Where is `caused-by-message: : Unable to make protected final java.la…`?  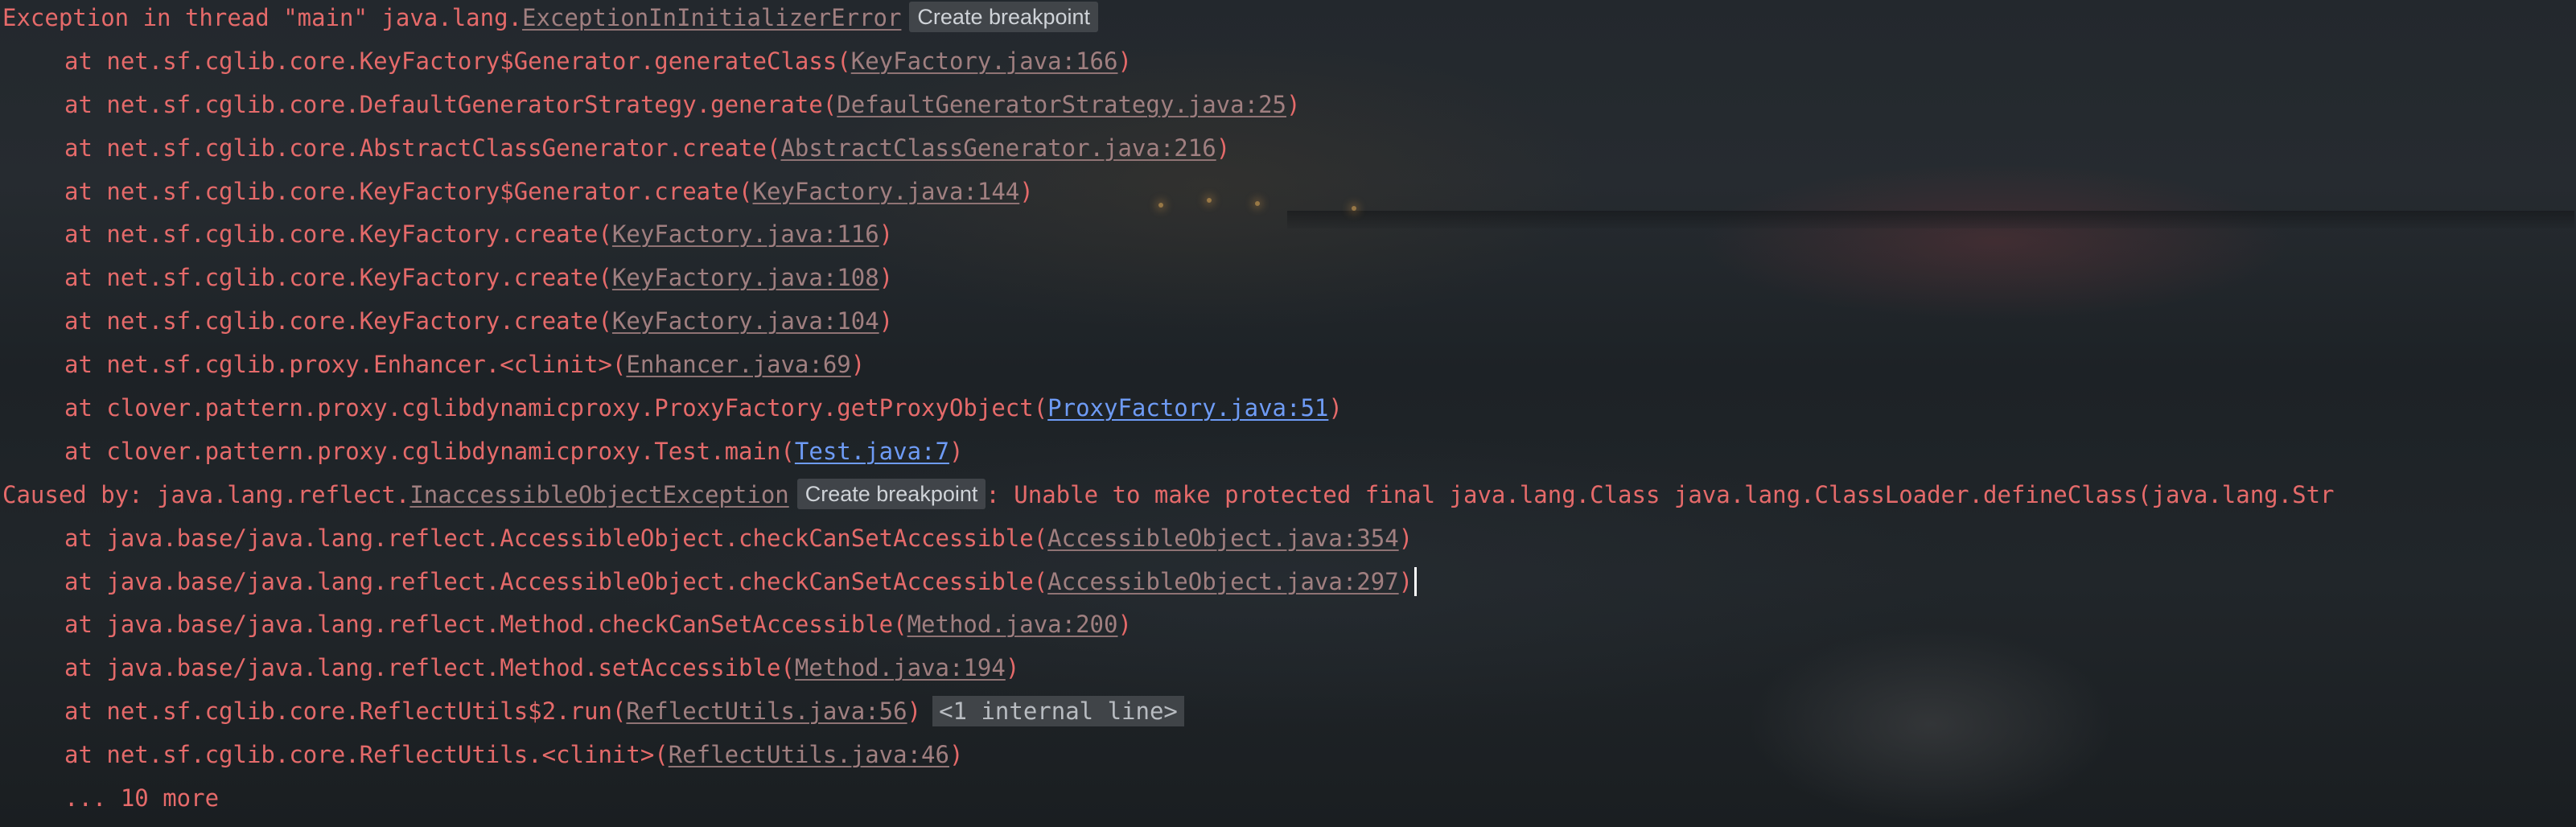
caused-by-message: : Unable to make protected final java.la… is located at coordinates (1660, 494).